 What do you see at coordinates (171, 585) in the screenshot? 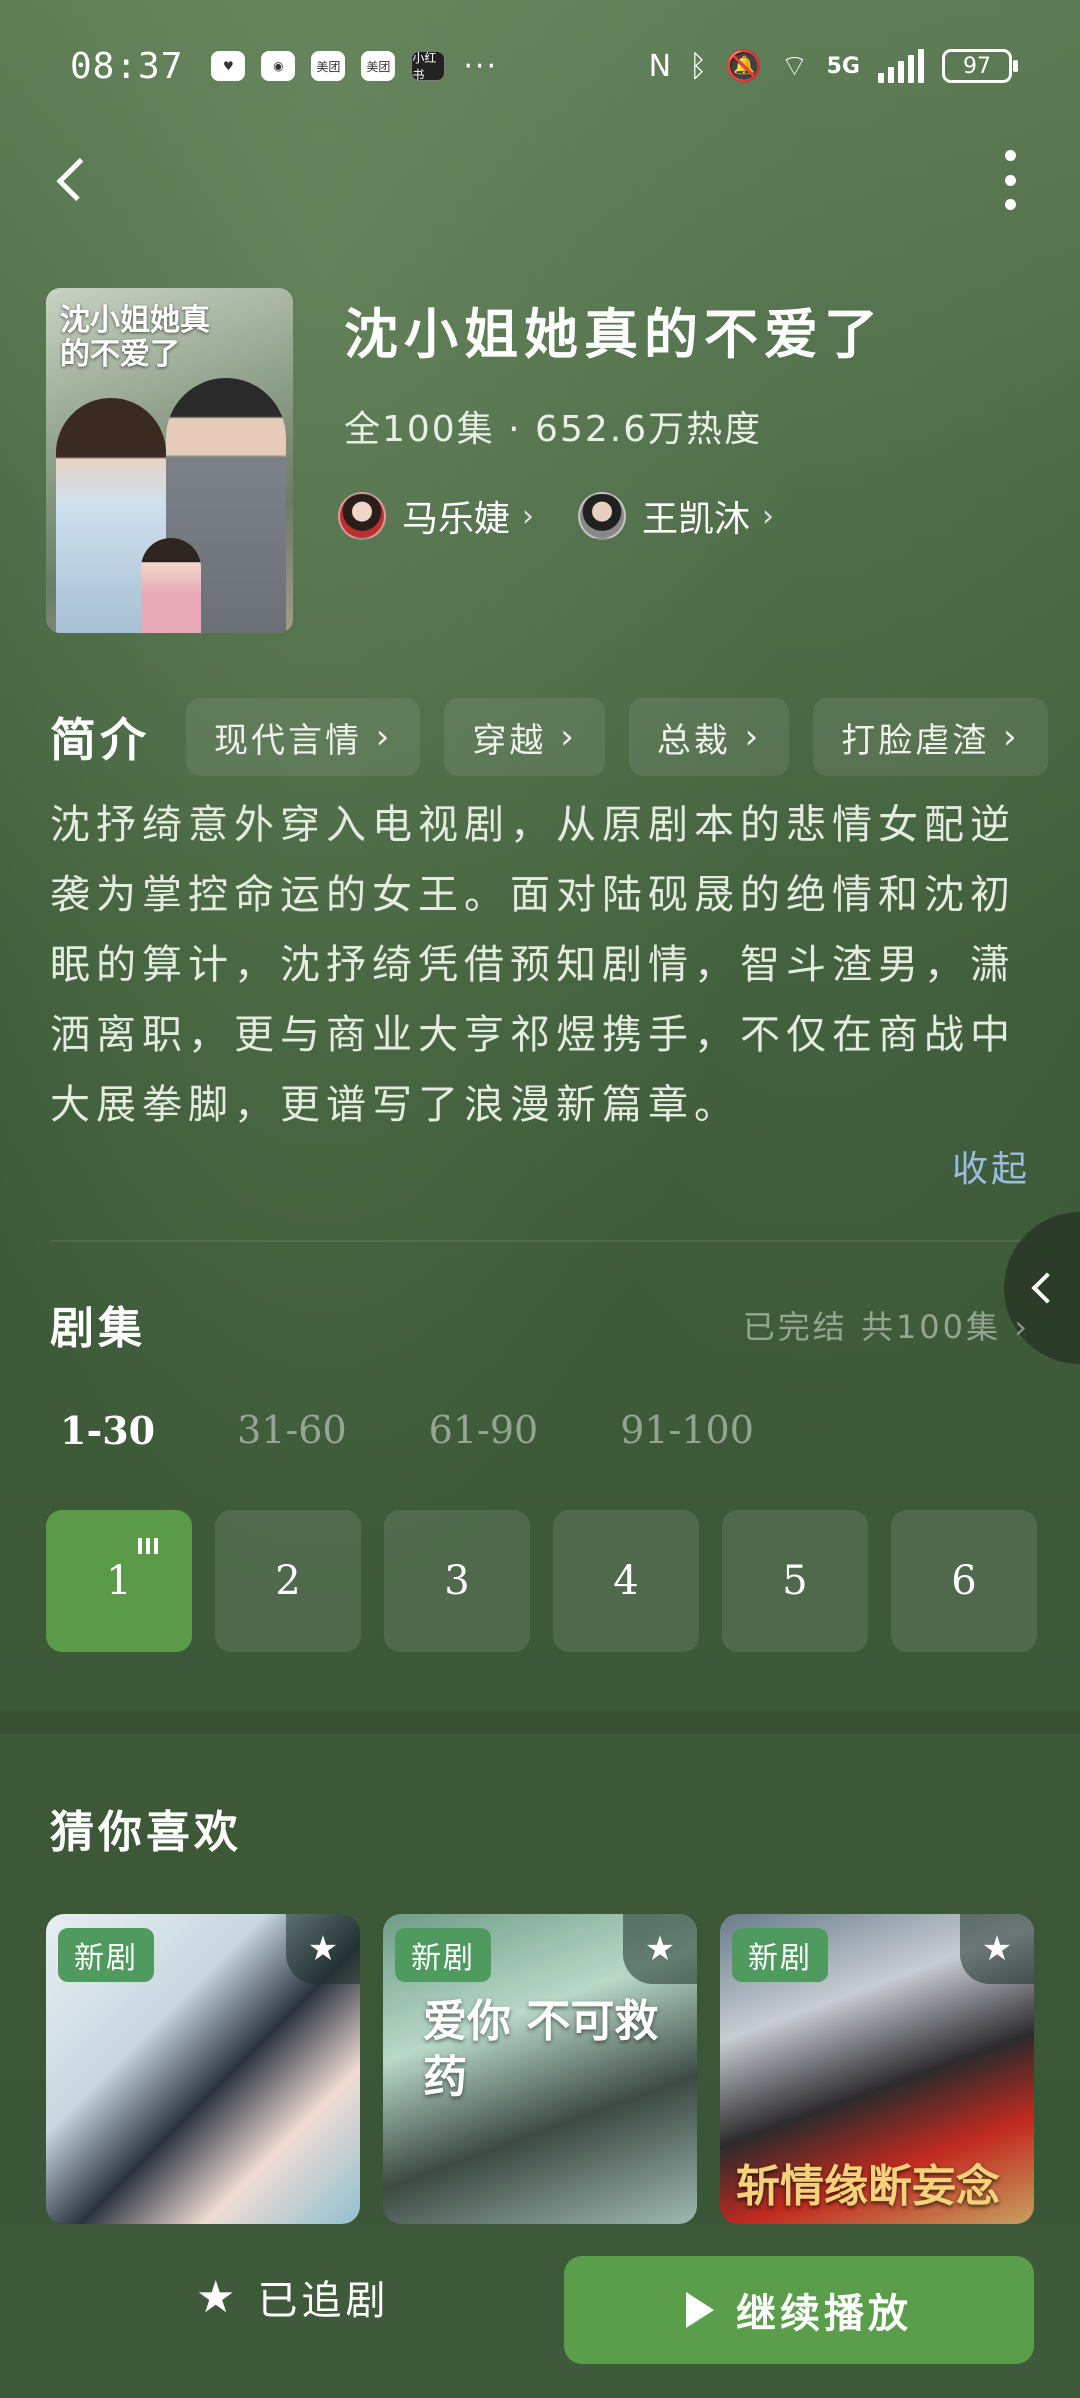
I see `poster-figure` at bounding box center [171, 585].